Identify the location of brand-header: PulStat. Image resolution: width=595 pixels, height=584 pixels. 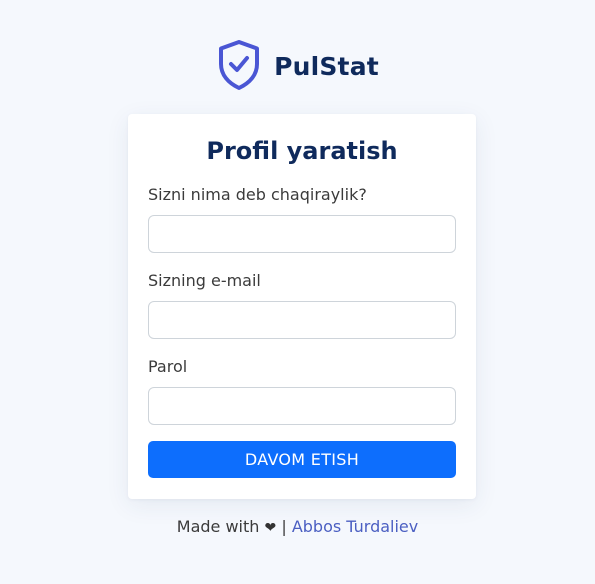
(297, 65).